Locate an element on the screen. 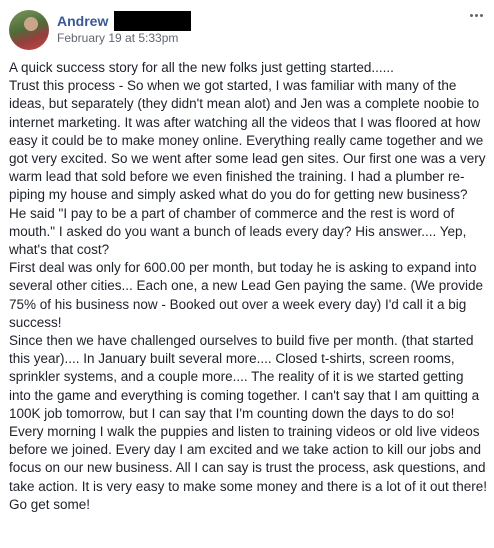 The height and width of the screenshot is (548, 494). author-name: Andrew is located at coordinates (82, 21).